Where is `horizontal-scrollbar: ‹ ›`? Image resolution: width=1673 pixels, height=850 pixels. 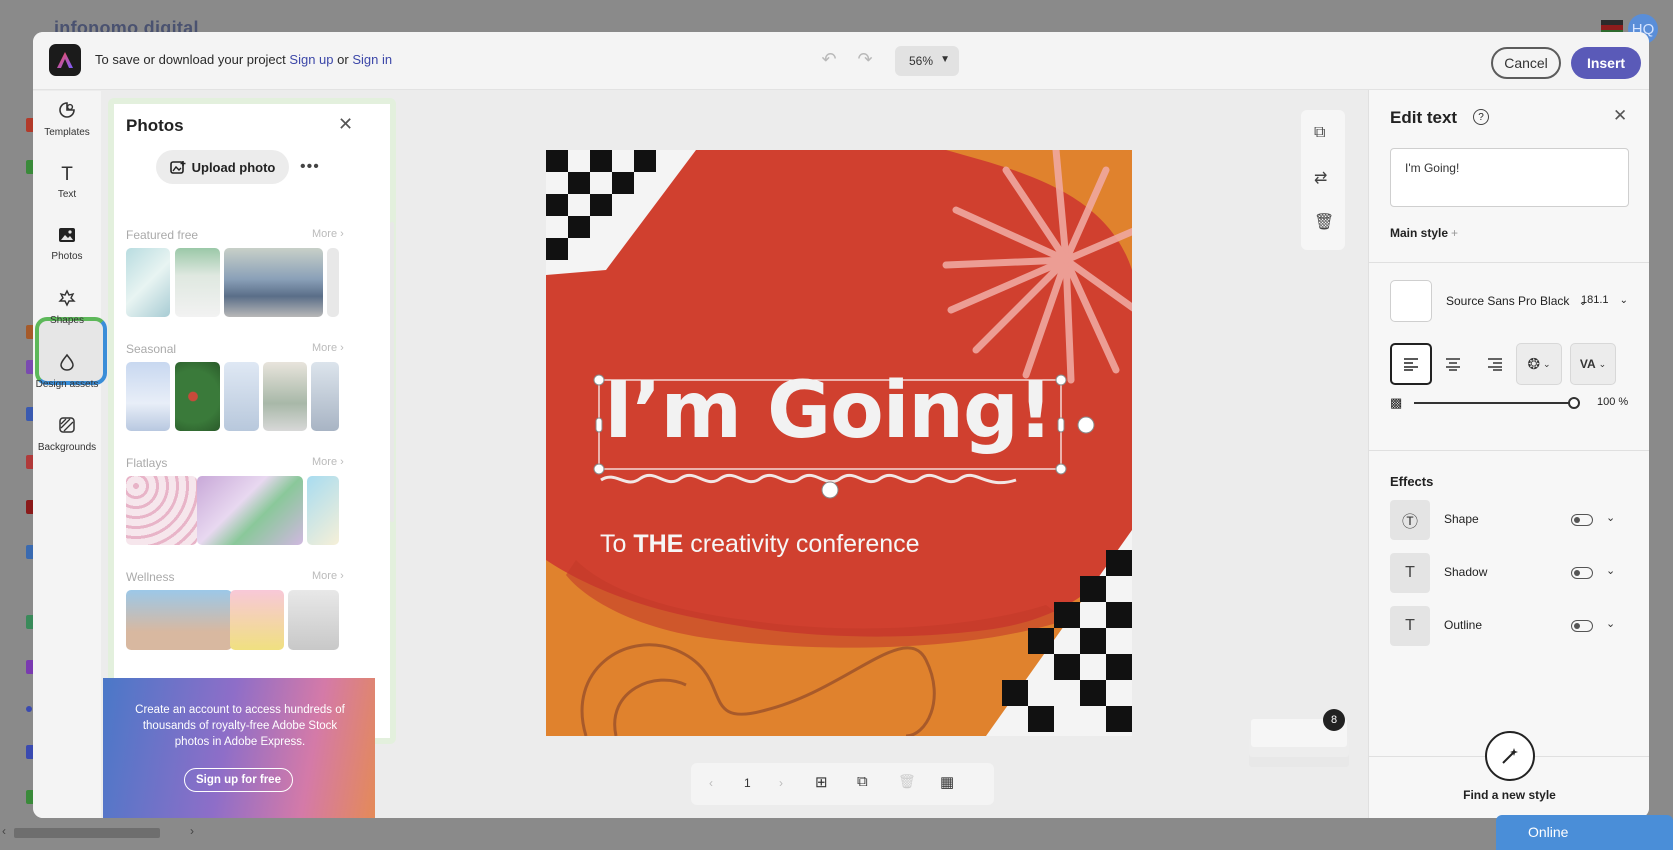 horizontal-scrollbar: ‹ › is located at coordinates (102, 833).